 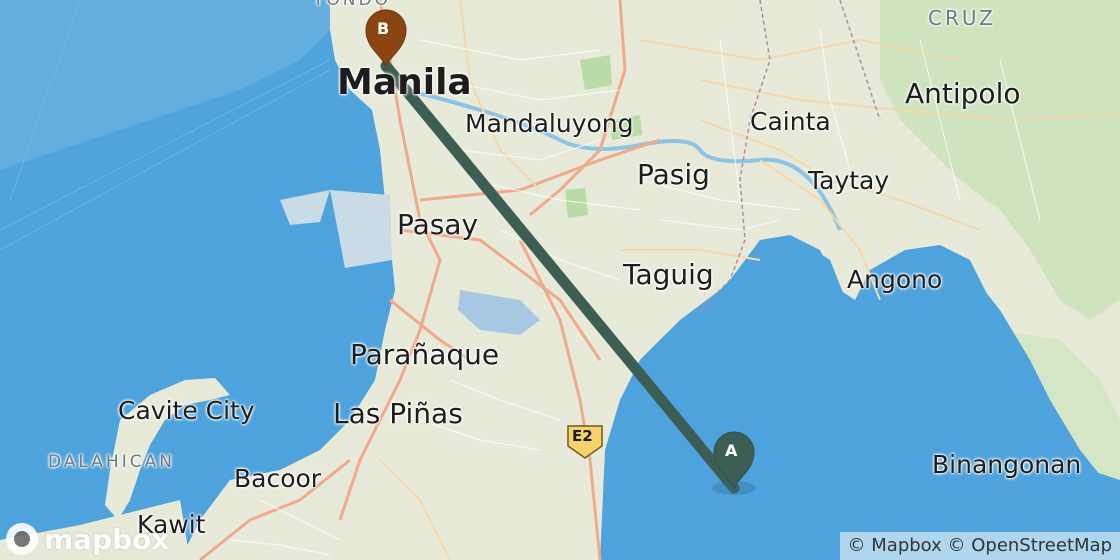 What do you see at coordinates (849, 180) in the screenshot?
I see `place-taytay: Taytay` at bounding box center [849, 180].